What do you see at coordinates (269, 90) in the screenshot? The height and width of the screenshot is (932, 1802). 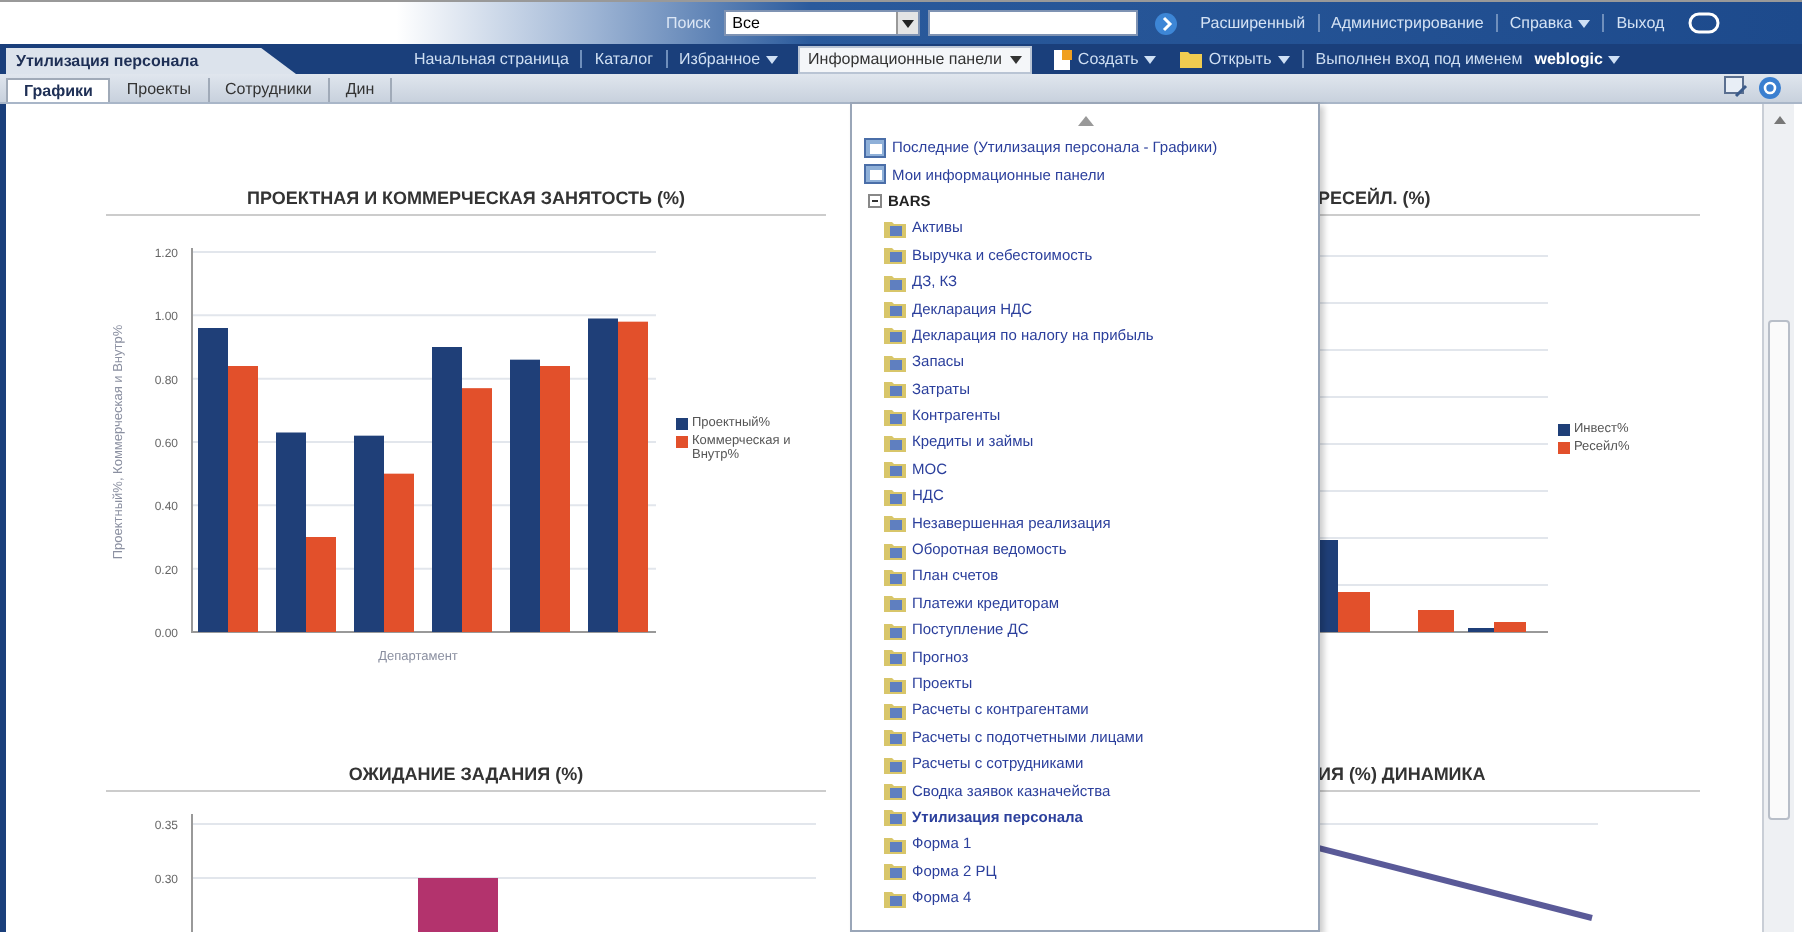 I see `page-tab: Сотрудники` at bounding box center [269, 90].